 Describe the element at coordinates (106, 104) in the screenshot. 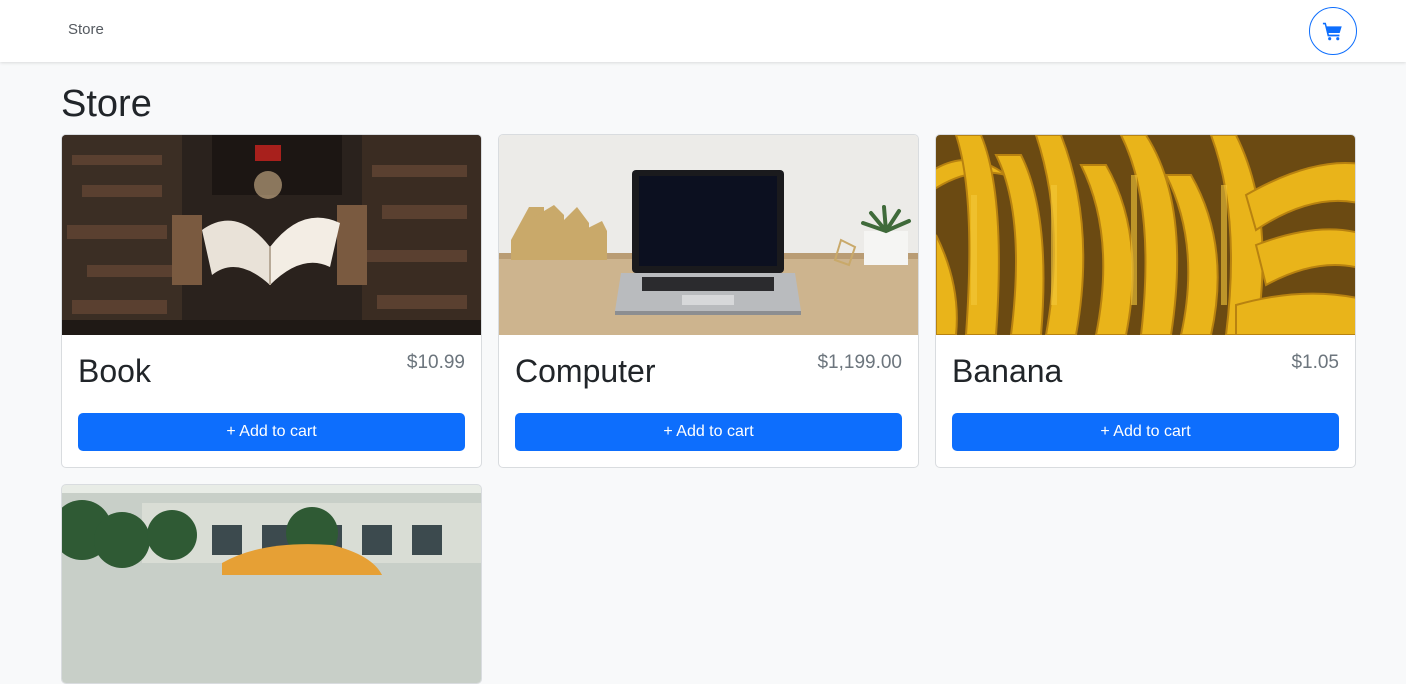

I see `page-title: Store` at that location.